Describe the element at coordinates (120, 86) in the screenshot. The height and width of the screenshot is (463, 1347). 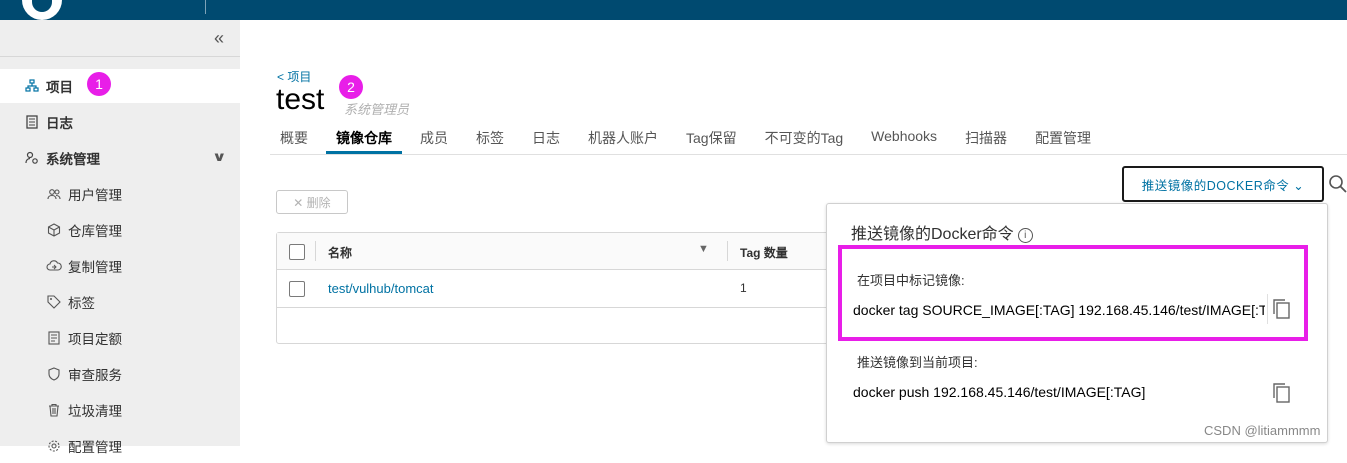
I see `sidebar-item-projects: 项目` at that location.